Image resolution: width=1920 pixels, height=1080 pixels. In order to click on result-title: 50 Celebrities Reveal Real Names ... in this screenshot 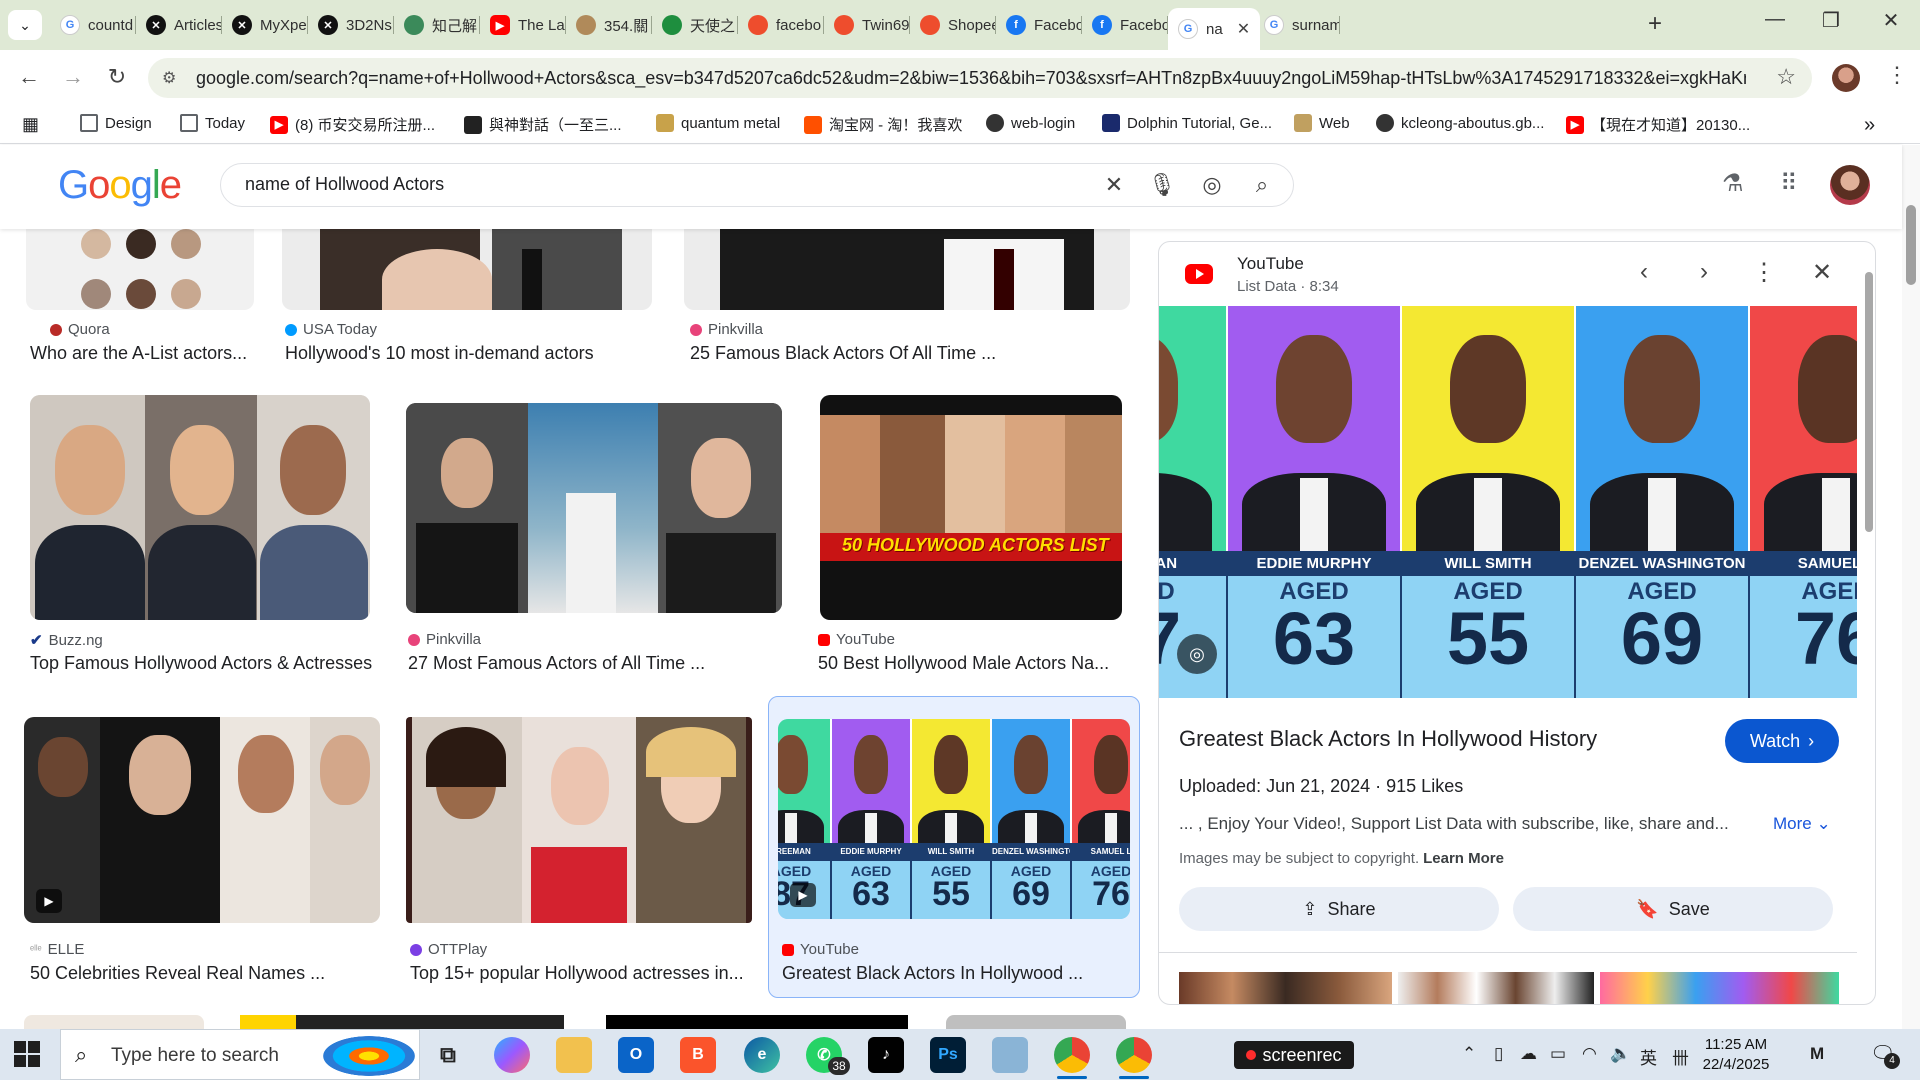, I will do `click(205, 973)`.